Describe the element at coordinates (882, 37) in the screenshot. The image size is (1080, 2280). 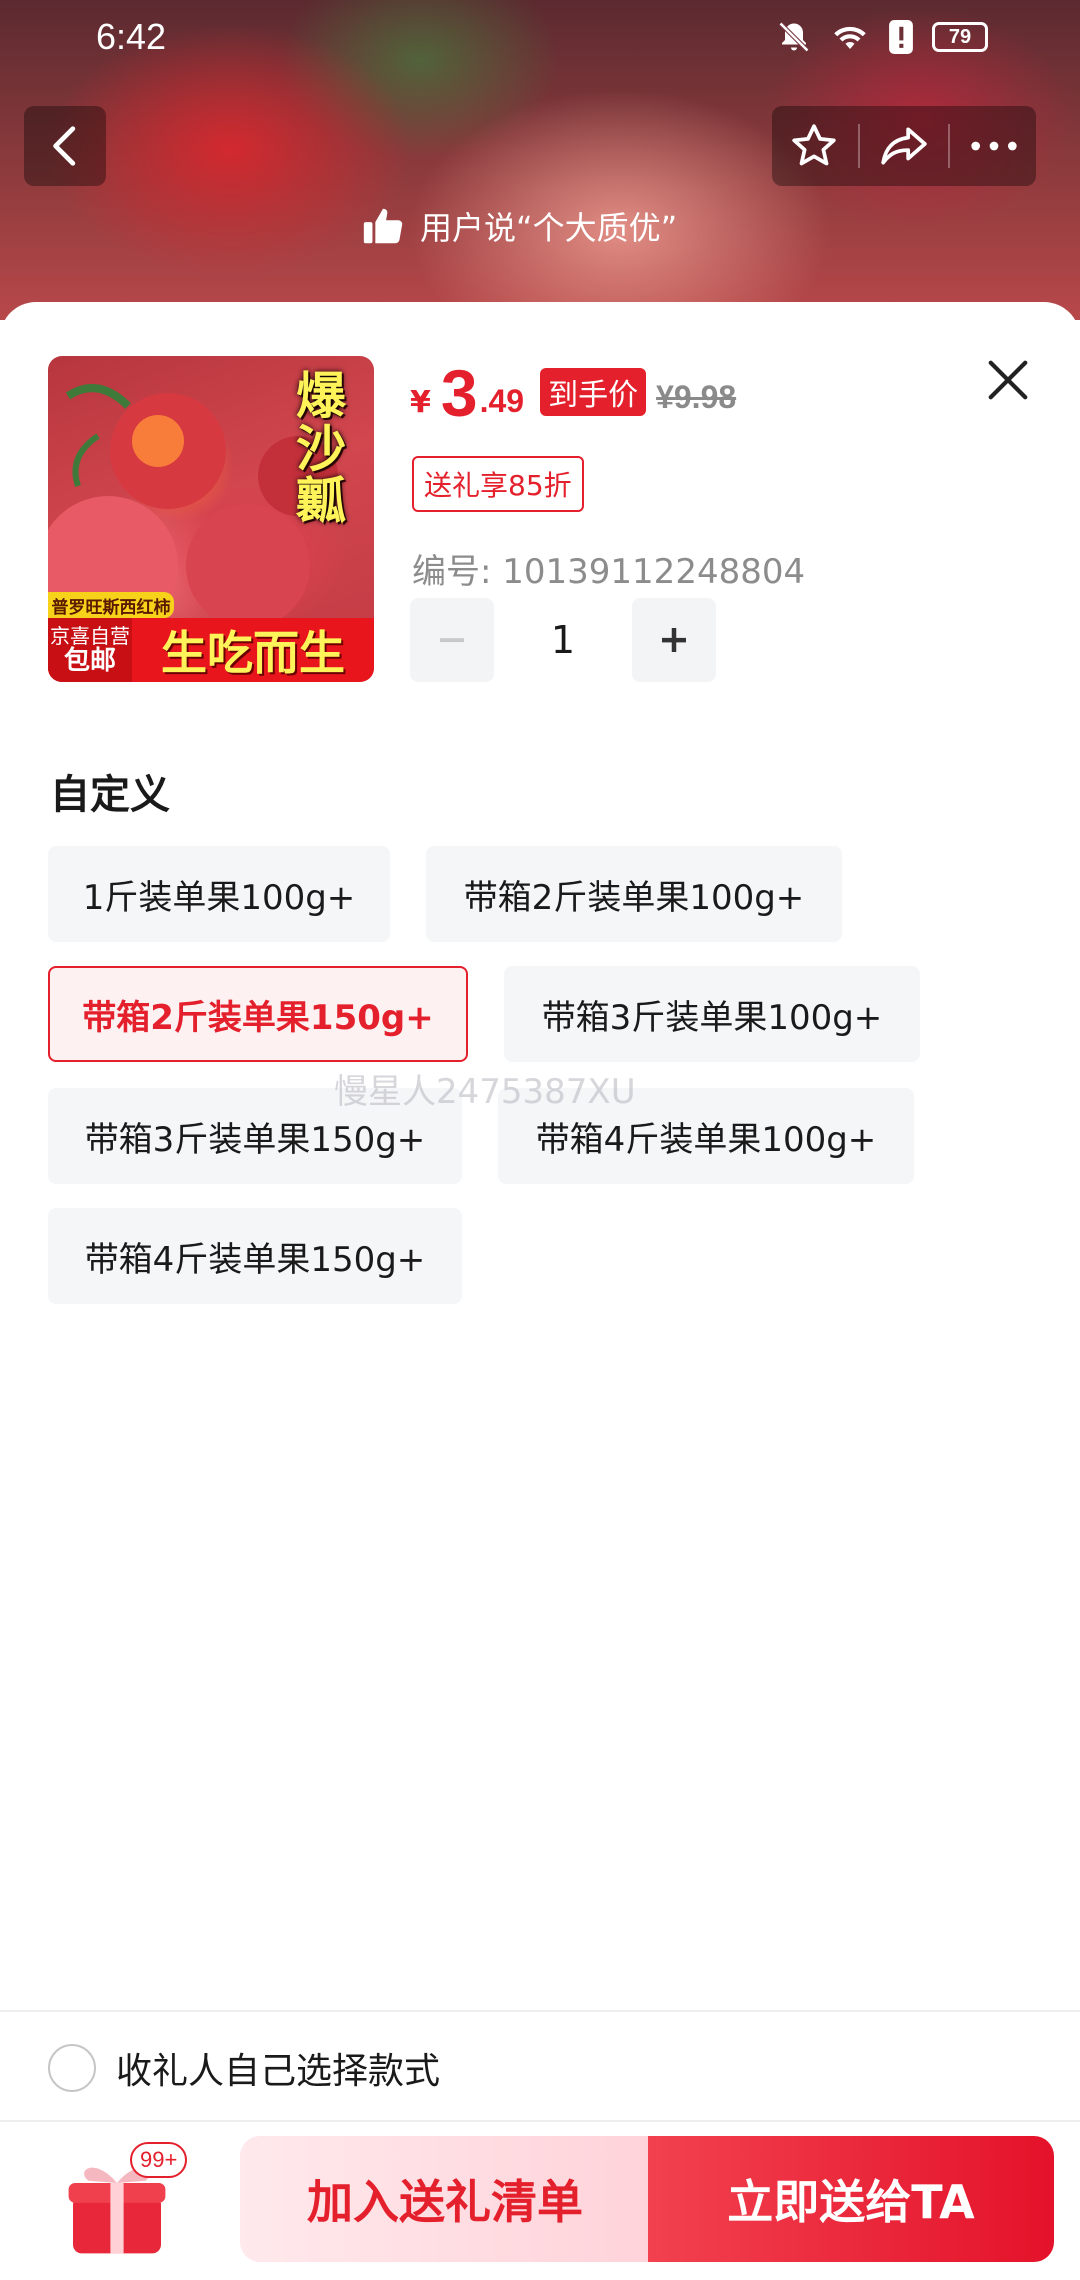
I see `status-icons: 79` at that location.